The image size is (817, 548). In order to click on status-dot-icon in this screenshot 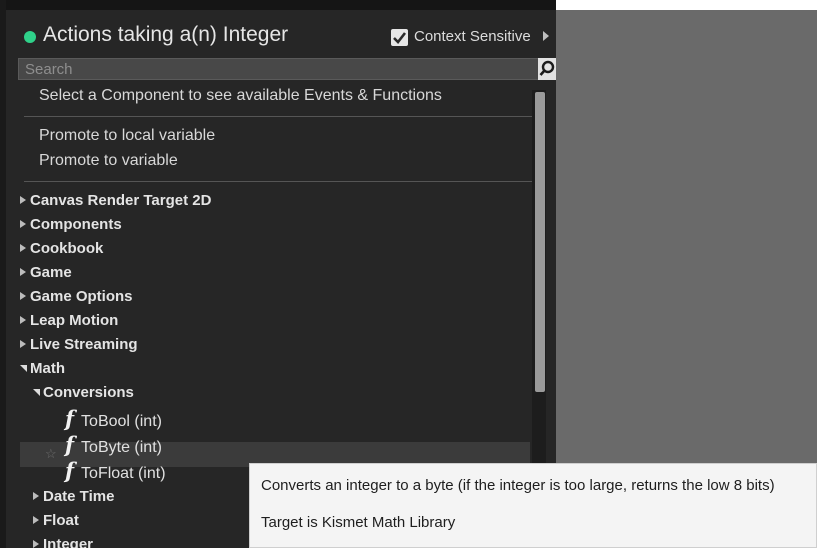, I will do `click(30, 37)`.